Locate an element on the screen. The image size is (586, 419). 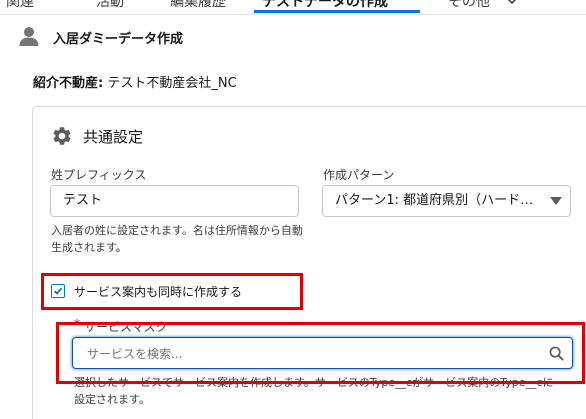
checkbox-highlight is located at coordinates (172, 291).